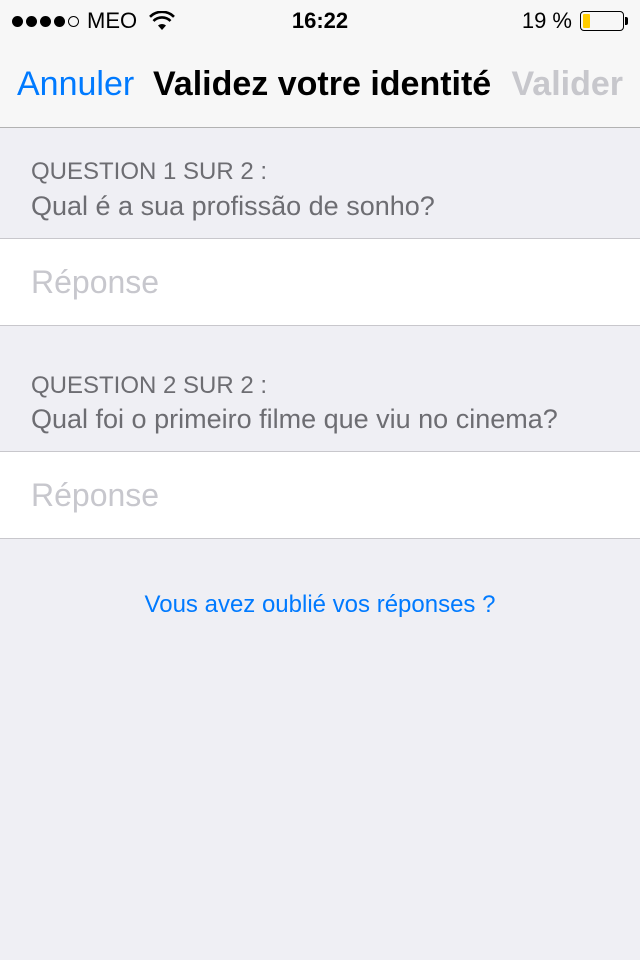  Describe the element at coordinates (149, 385) in the screenshot. I see `question-2-header: QUESTION 2 SUR 2 :` at that location.